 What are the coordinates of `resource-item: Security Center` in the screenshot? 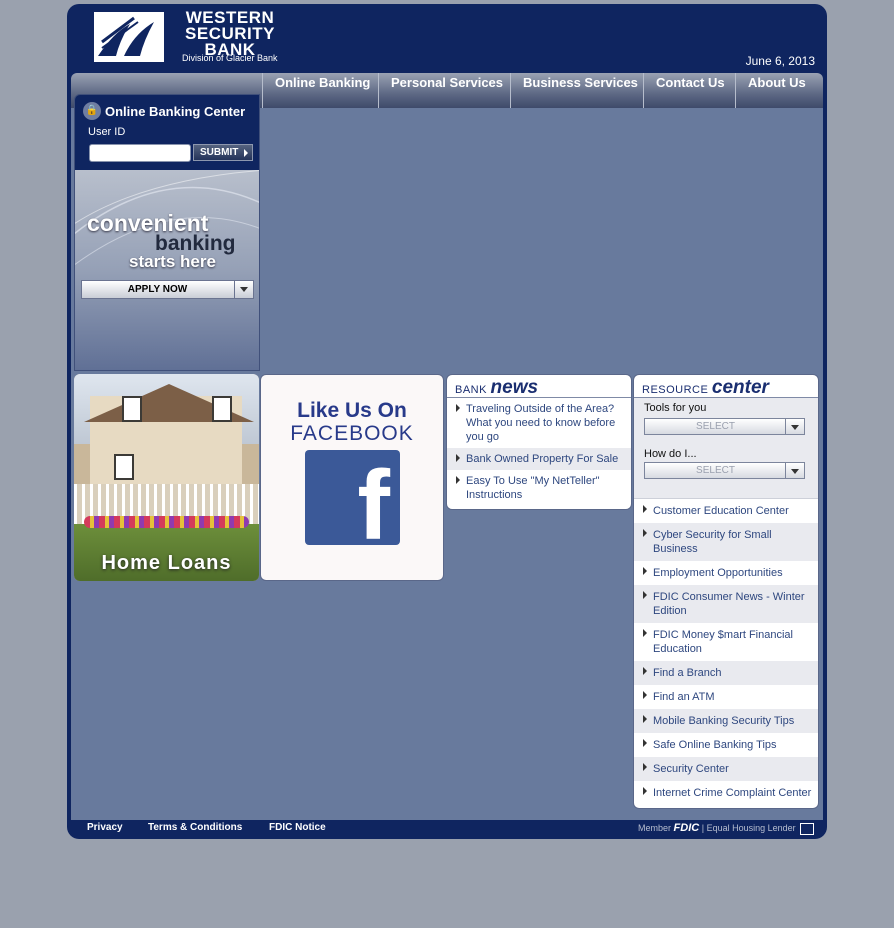 It's located at (726, 769).